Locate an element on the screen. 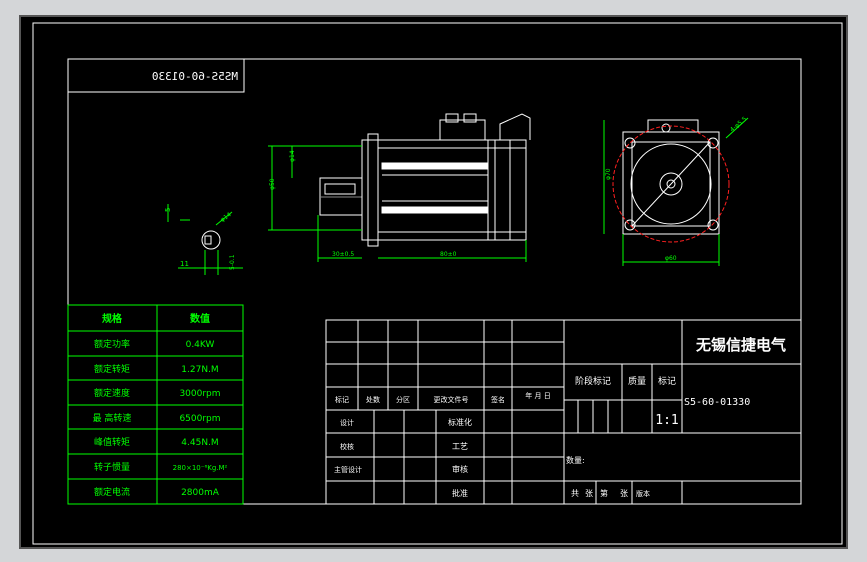 The image size is (867, 562). spec-row-6-value: 2800mA is located at coordinates (200, 493).